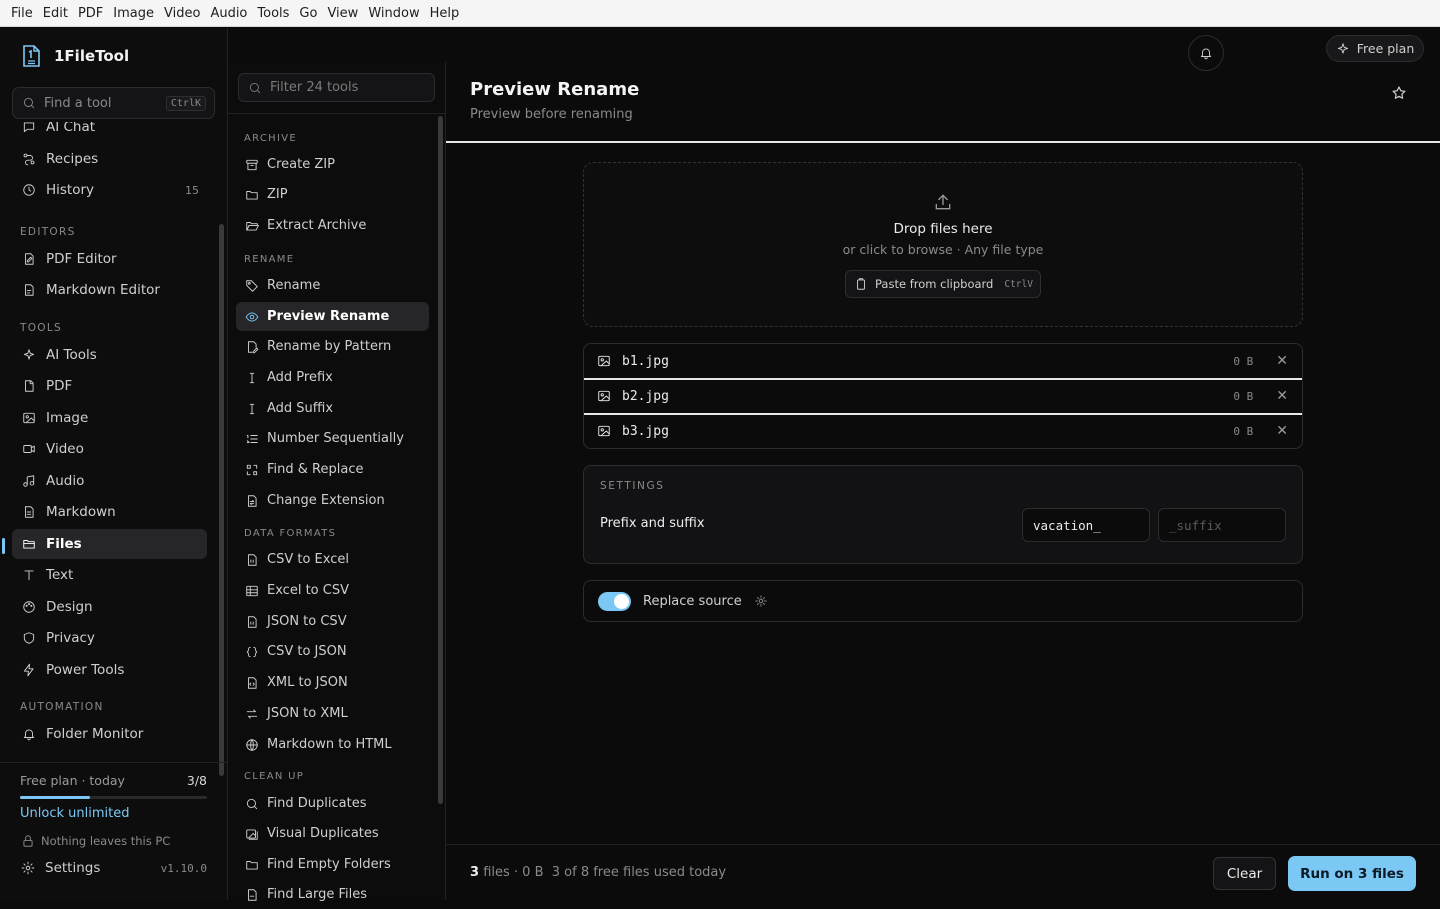 The height and width of the screenshot is (909, 1440). Describe the element at coordinates (109, 259) in the screenshot. I see `sidebar-item-pdf-editor: PDF Editor` at that location.